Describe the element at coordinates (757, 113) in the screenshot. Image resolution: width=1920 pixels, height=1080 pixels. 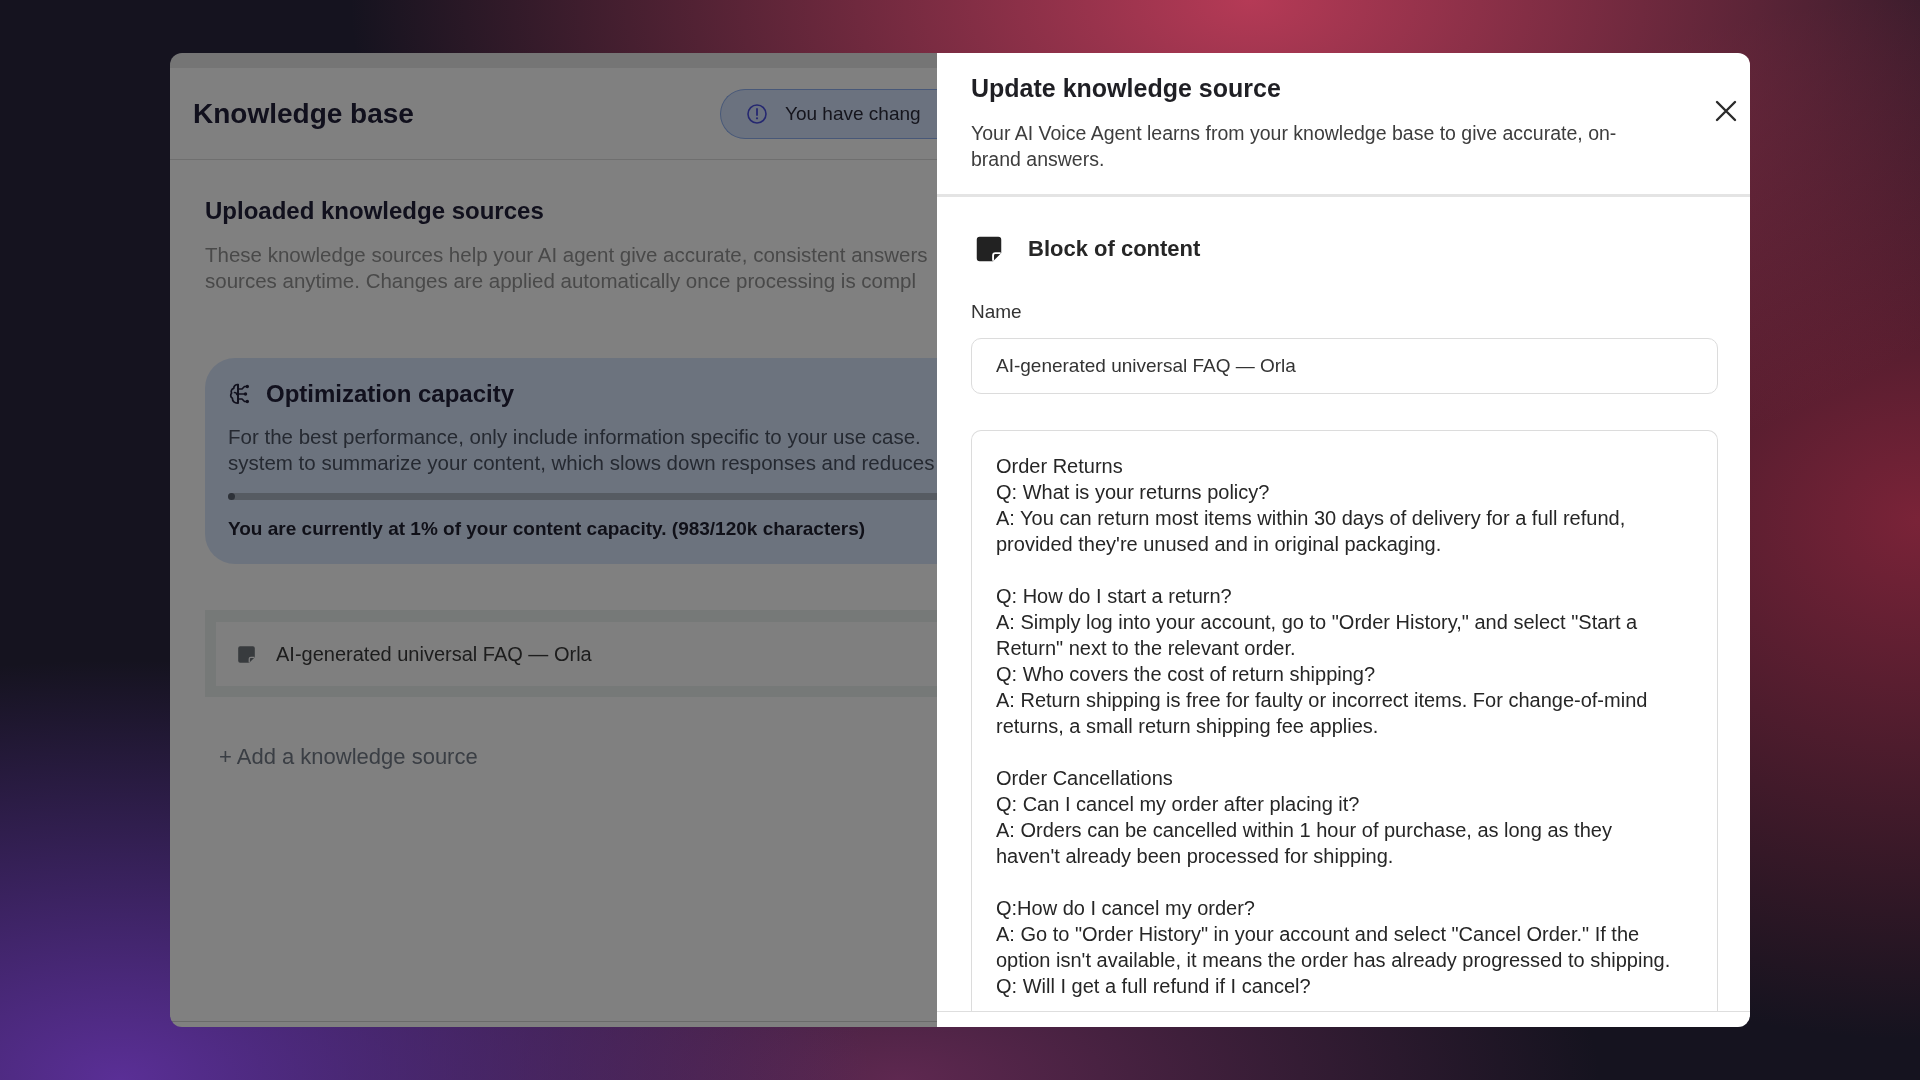
I see `alert-icon` at that location.